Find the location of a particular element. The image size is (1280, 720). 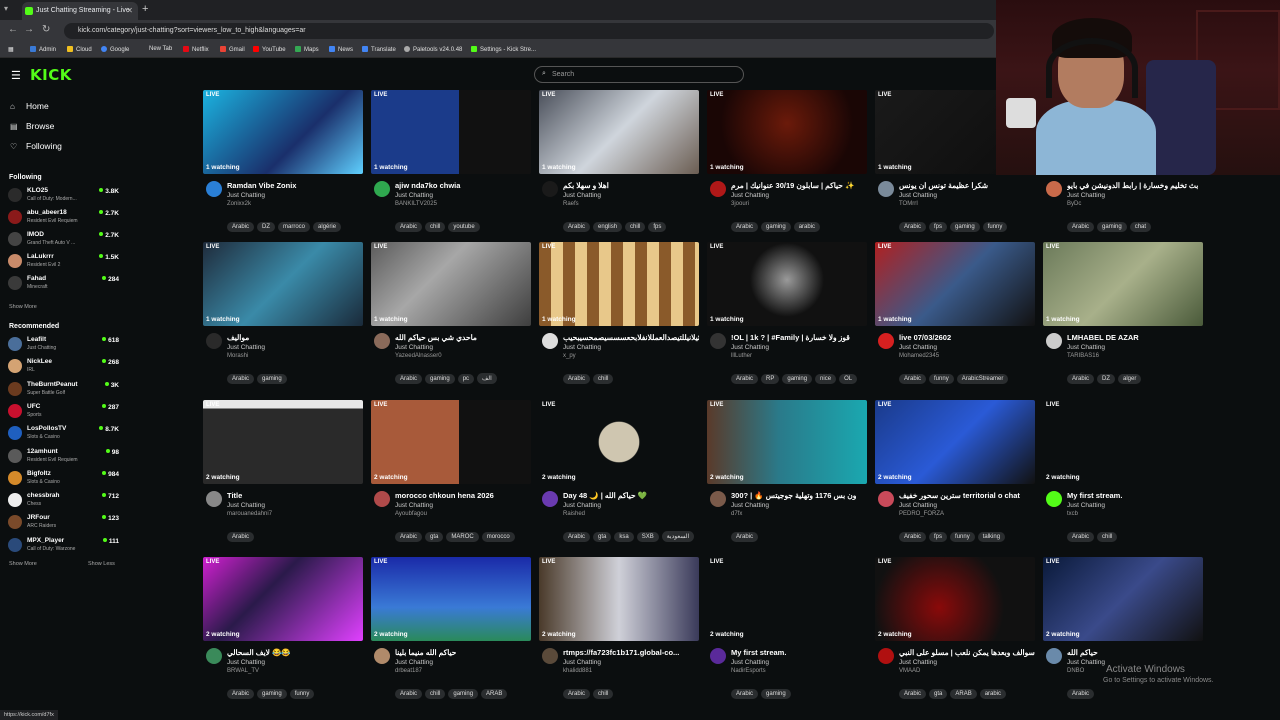

stream-title: حياكم الله is located at coordinates (1135, 652).